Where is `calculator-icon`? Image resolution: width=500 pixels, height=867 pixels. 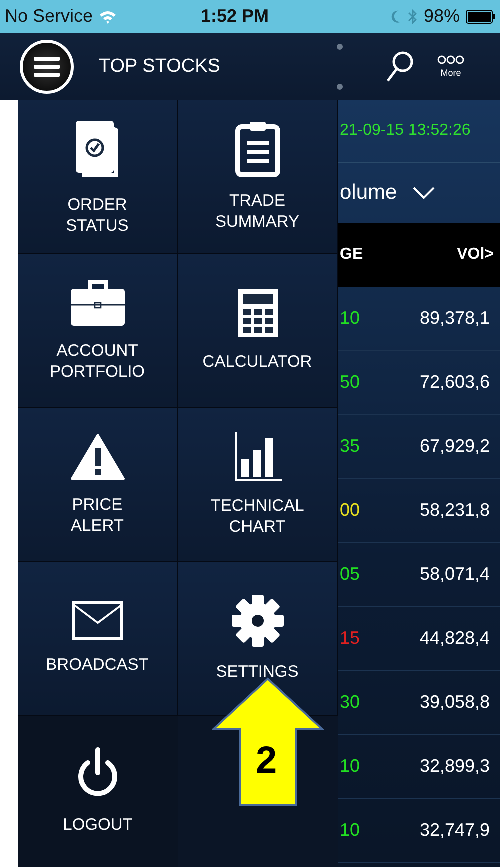
calculator-icon is located at coordinates (257, 313).